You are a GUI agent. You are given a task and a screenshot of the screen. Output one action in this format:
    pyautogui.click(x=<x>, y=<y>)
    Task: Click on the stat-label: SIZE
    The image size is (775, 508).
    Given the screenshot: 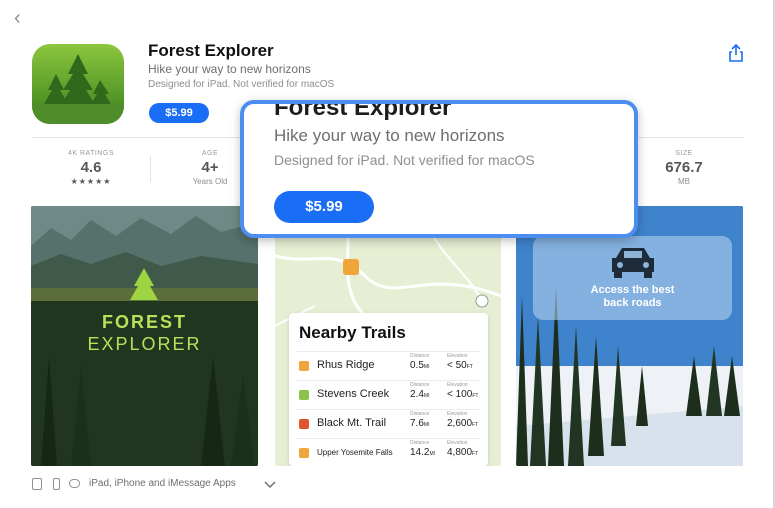 What is the action you would take?
    pyautogui.click(x=684, y=153)
    